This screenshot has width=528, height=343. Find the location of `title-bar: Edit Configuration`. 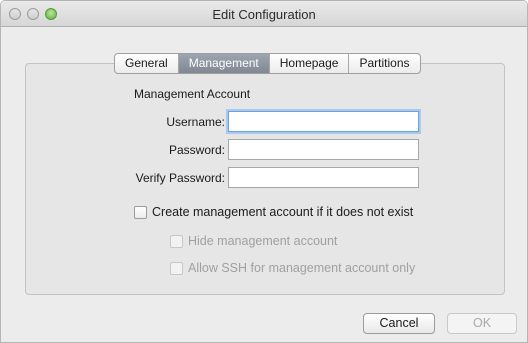

title-bar: Edit Configuration is located at coordinates (264, 14).